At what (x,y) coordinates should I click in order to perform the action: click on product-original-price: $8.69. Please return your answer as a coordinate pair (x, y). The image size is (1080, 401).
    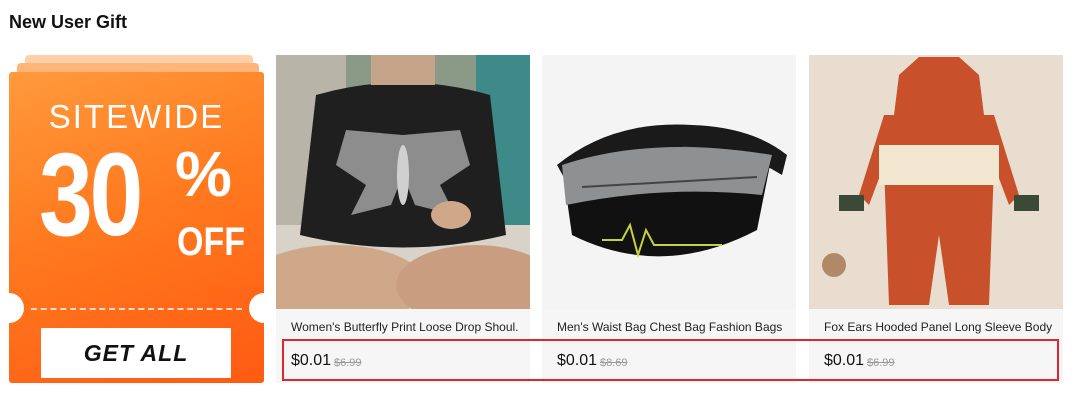
    Looking at the image, I should click on (614, 363).